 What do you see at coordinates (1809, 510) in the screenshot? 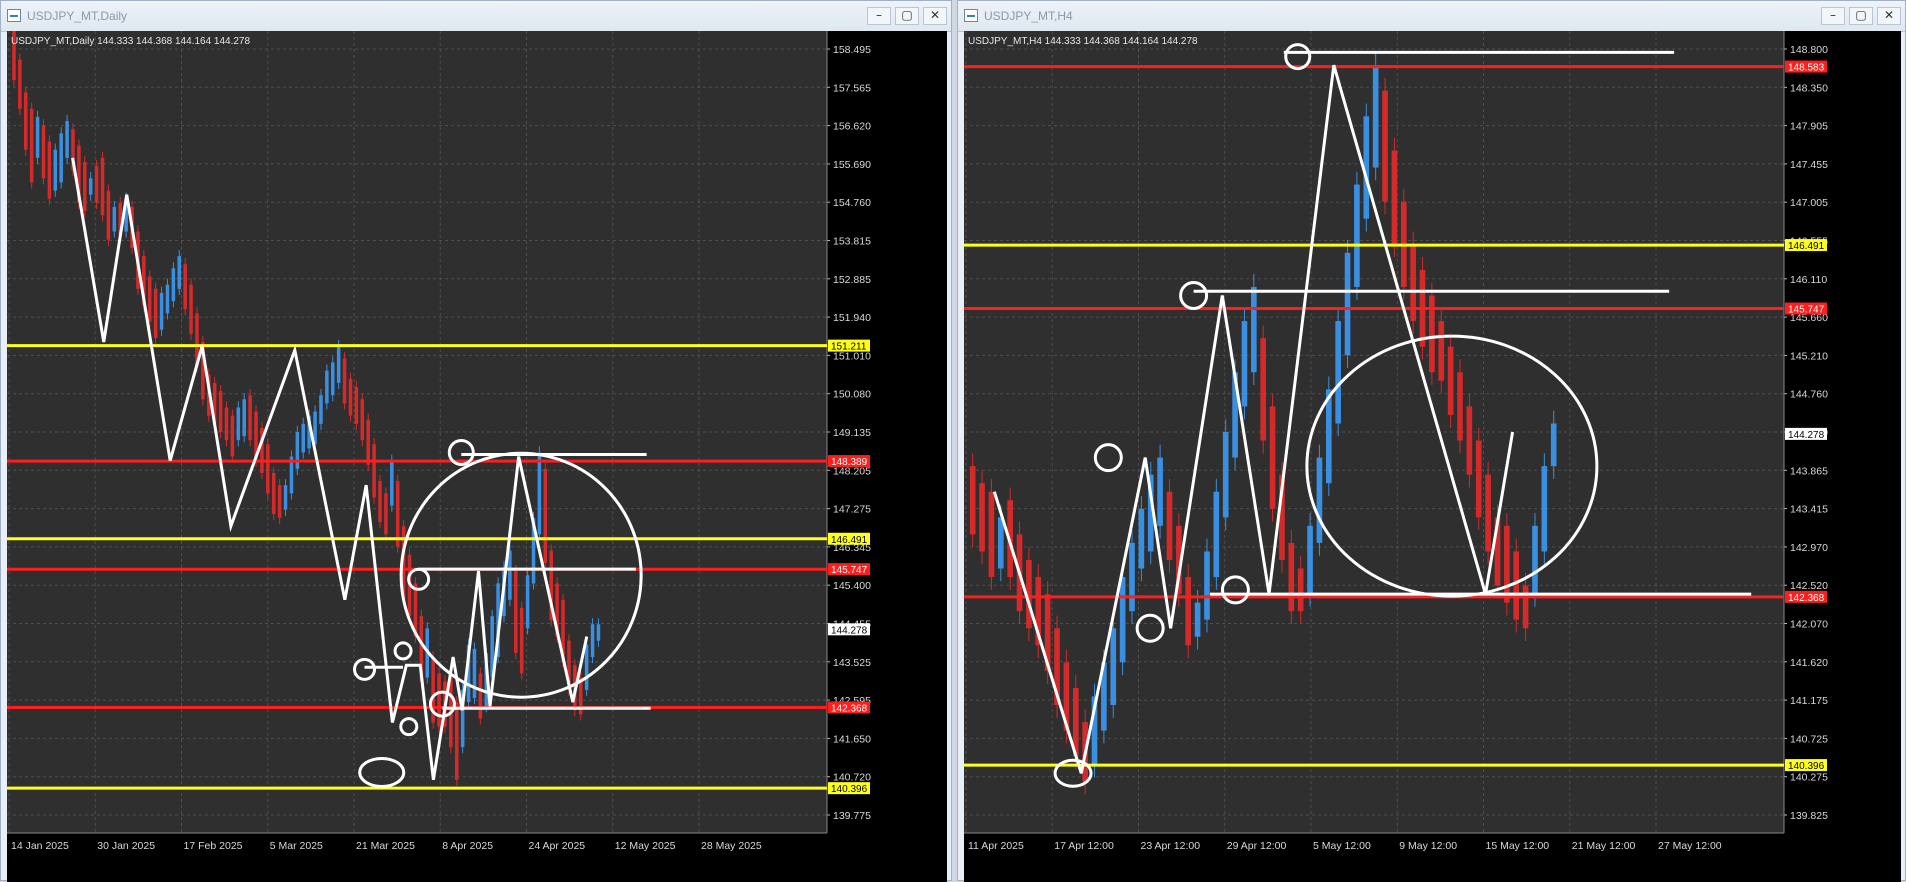
I see `y-tick-label: 143.415` at bounding box center [1809, 510].